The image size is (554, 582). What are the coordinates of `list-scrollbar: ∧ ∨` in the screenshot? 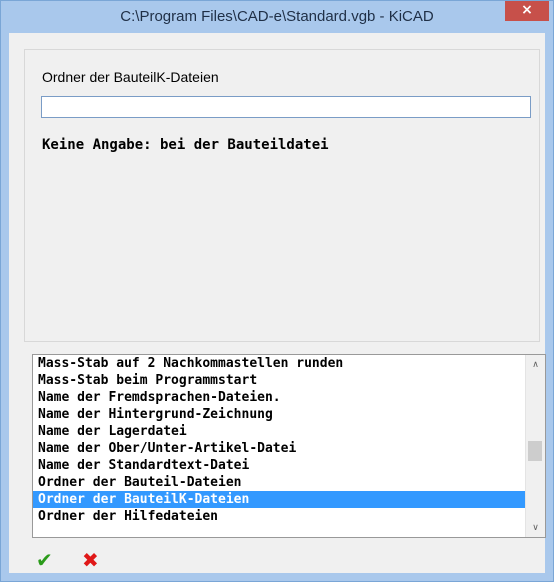 It's located at (535, 446).